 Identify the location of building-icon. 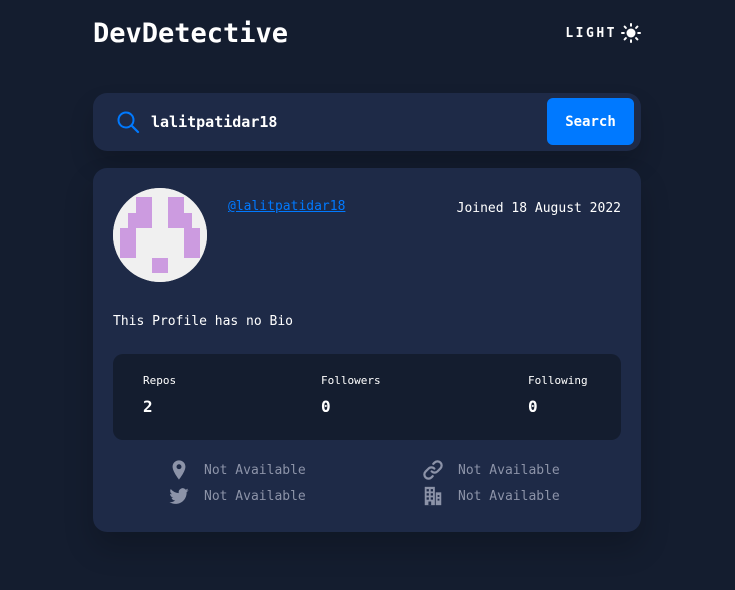
(433, 496).